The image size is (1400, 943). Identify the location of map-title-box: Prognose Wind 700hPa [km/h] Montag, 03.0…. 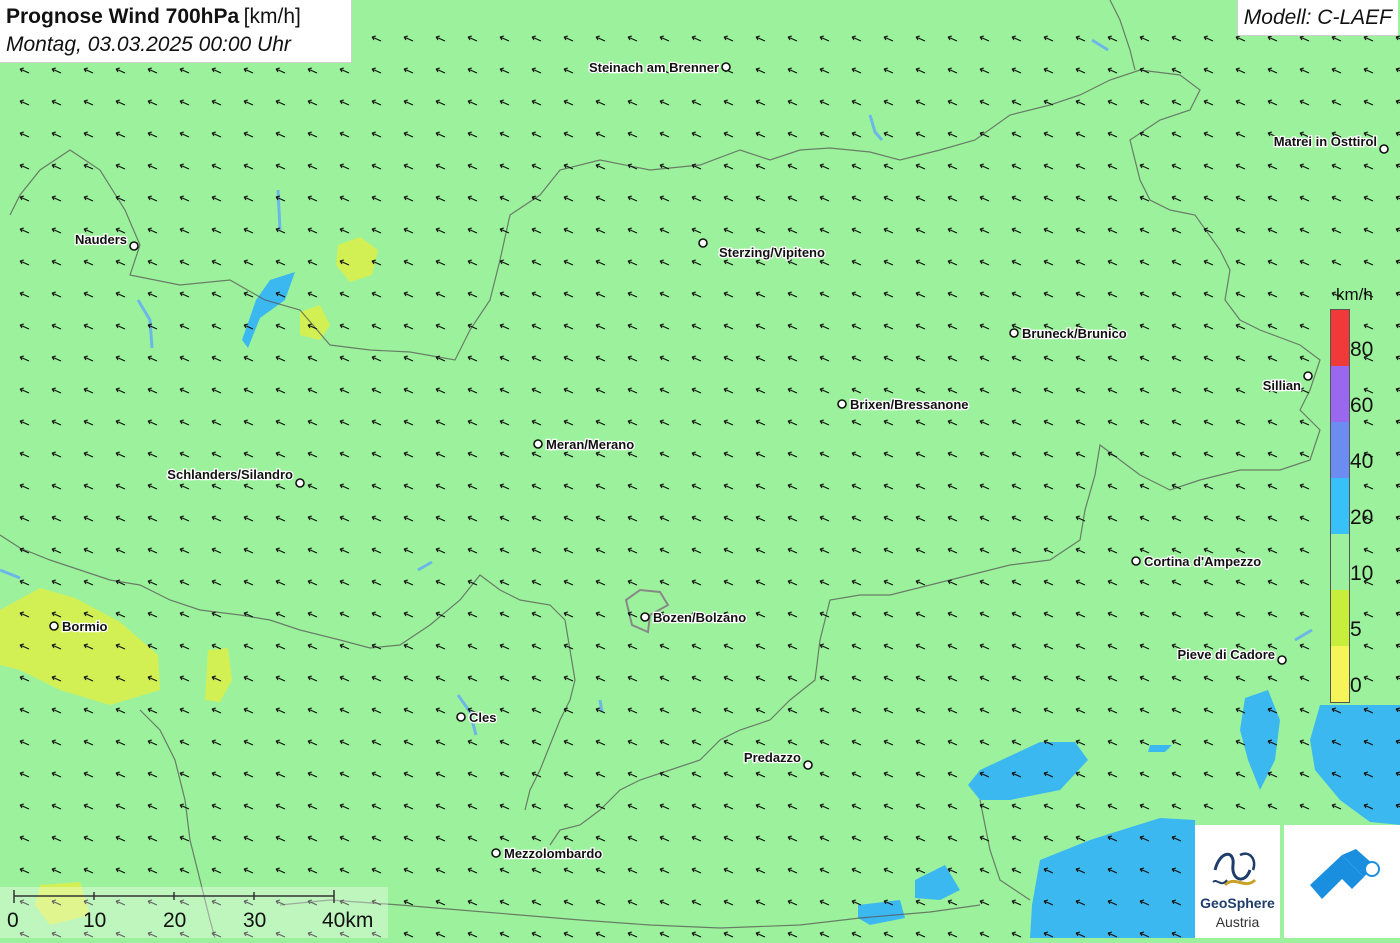
(176, 31).